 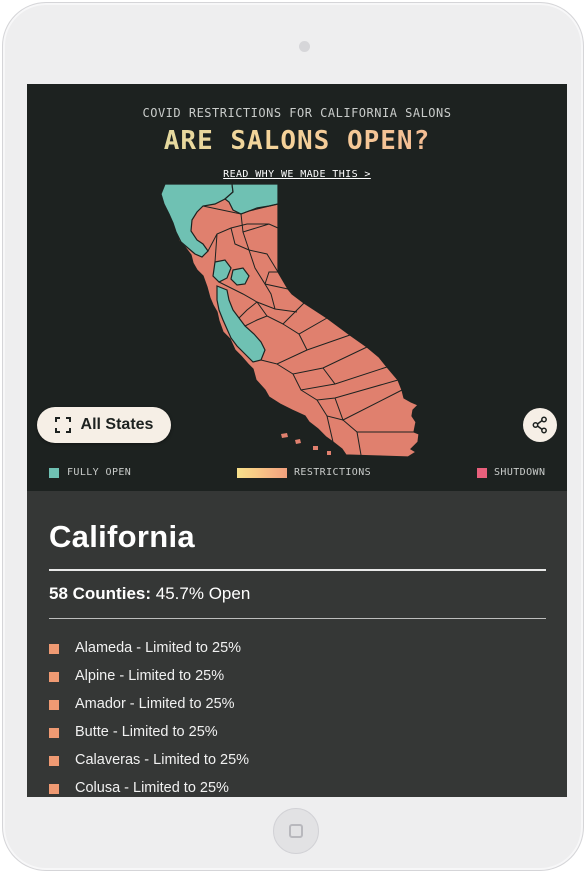 I want to click on map-region-restricted, so click(x=290, y=321).